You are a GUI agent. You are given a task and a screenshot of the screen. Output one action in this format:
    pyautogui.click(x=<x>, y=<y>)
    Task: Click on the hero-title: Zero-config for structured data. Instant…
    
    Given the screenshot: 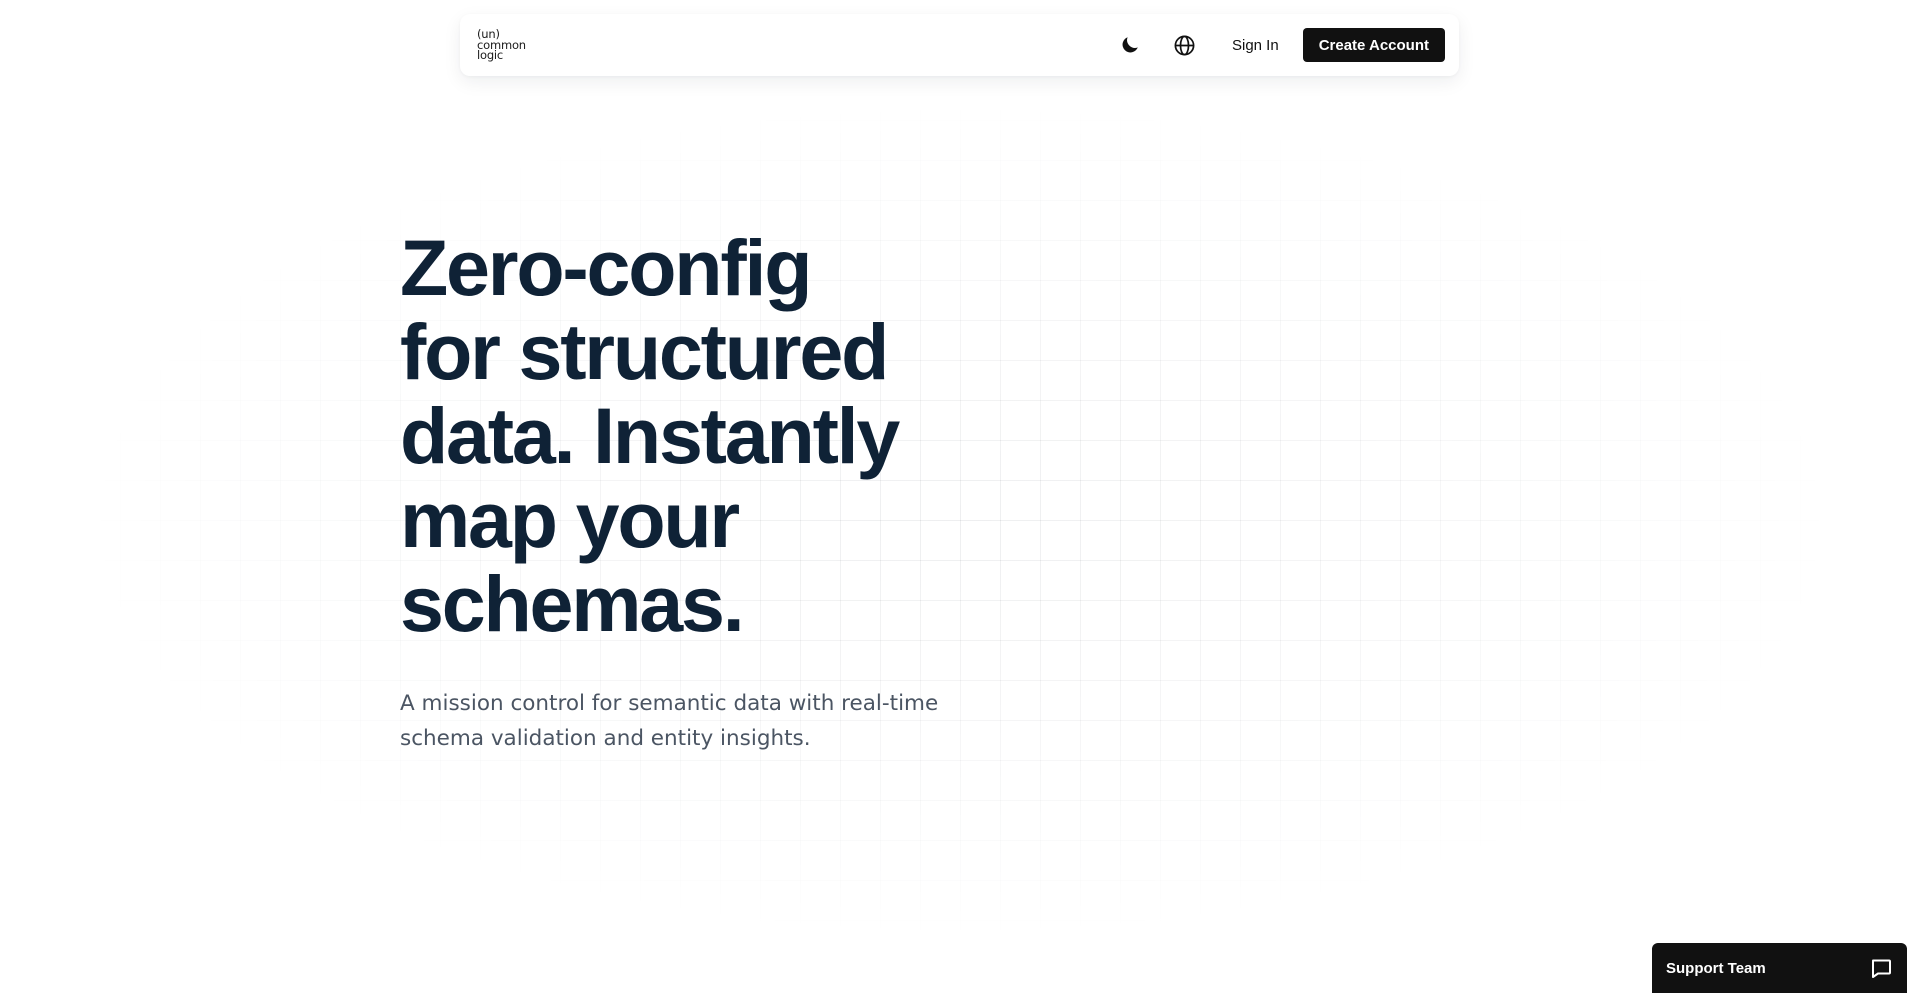 What is the action you would take?
    pyautogui.click(x=710, y=436)
    